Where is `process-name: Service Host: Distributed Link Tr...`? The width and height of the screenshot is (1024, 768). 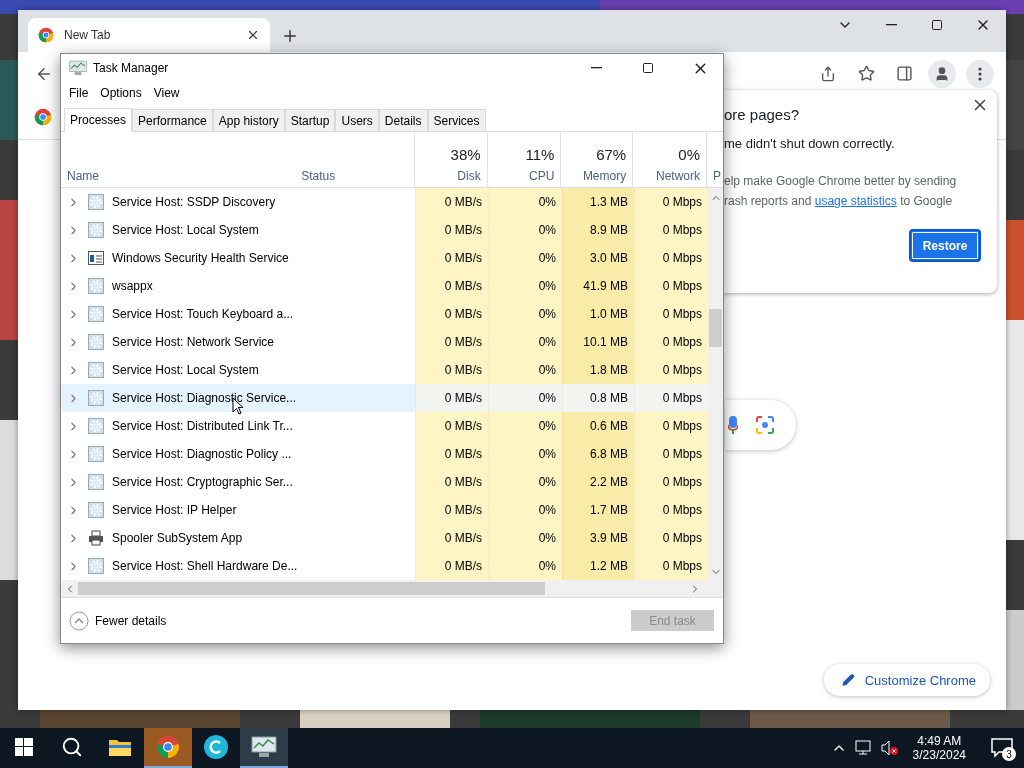
process-name: Service Host: Distributed Link Tr... is located at coordinates (202, 426).